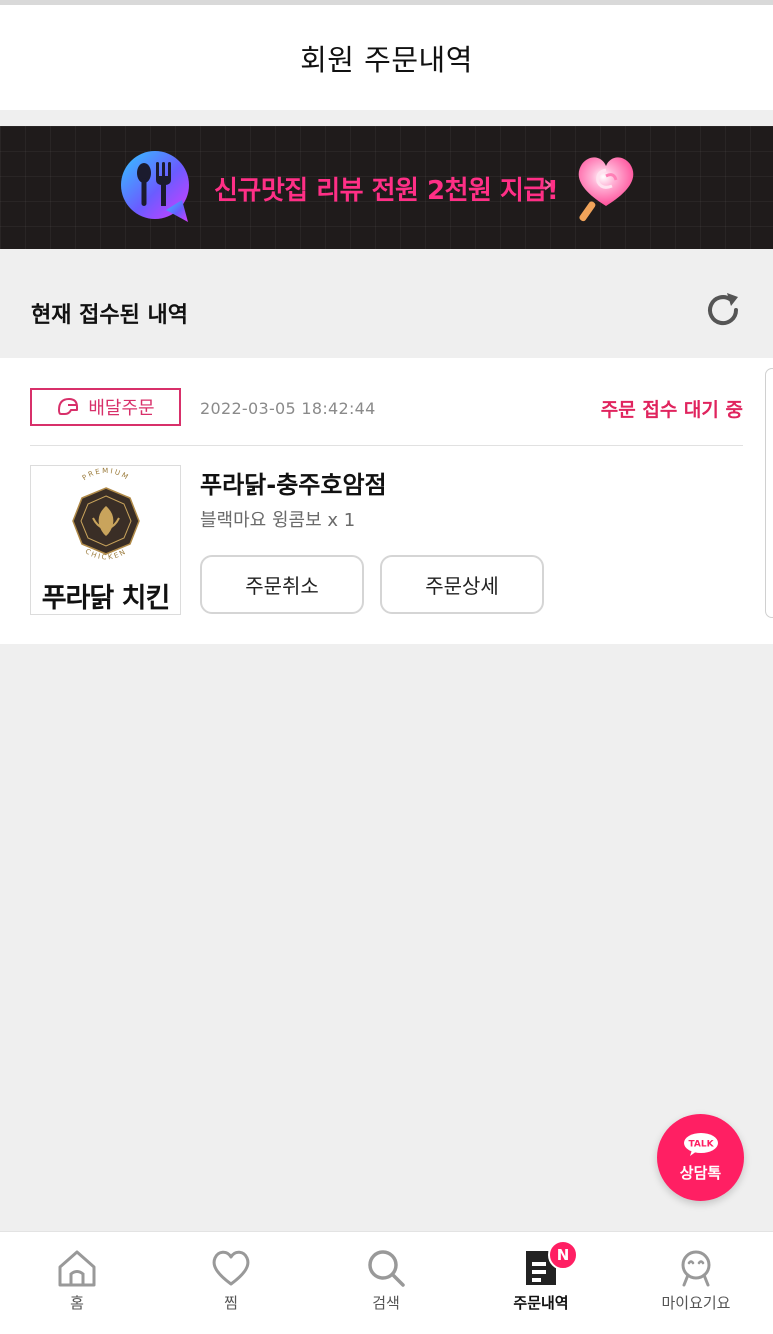 The height and width of the screenshot is (1334, 773). Describe the element at coordinates (77, 1303) in the screenshot. I see `nav-home-label: 홈` at that location.